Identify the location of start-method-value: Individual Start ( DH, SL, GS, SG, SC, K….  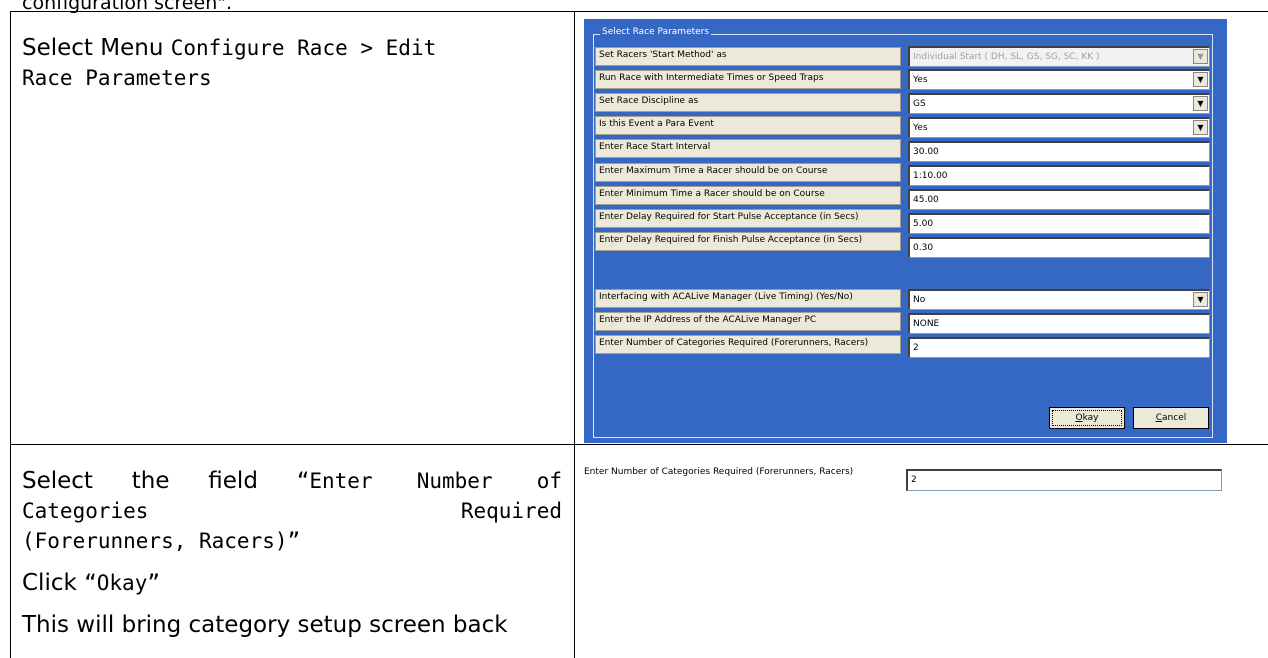
(1006, 57).